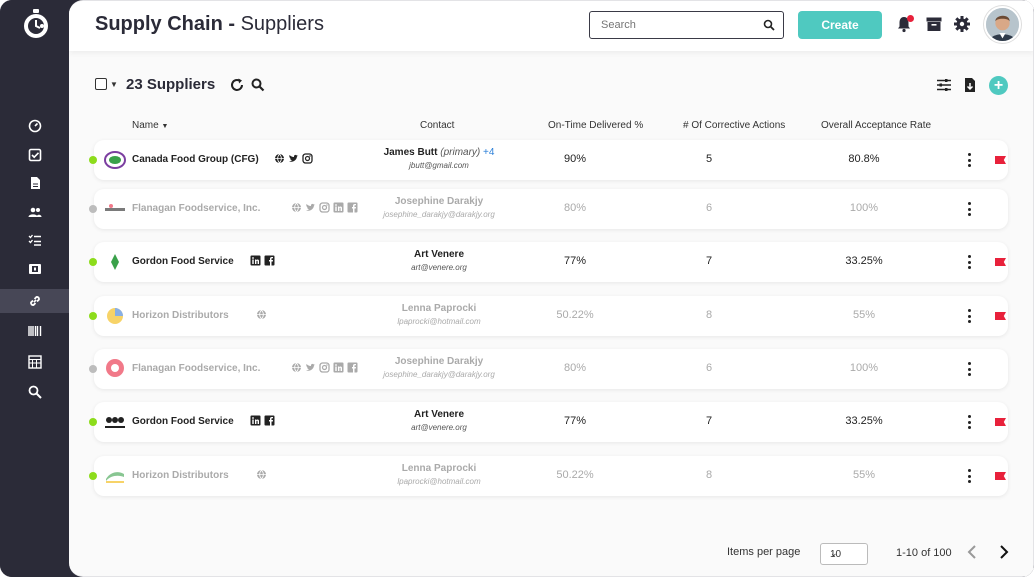 This screenshot has height=577, width=1034. What do you see at coordinates (34, 126) in the screenshot?
I see `nav-dashboard` at bounding box center [34, 126].